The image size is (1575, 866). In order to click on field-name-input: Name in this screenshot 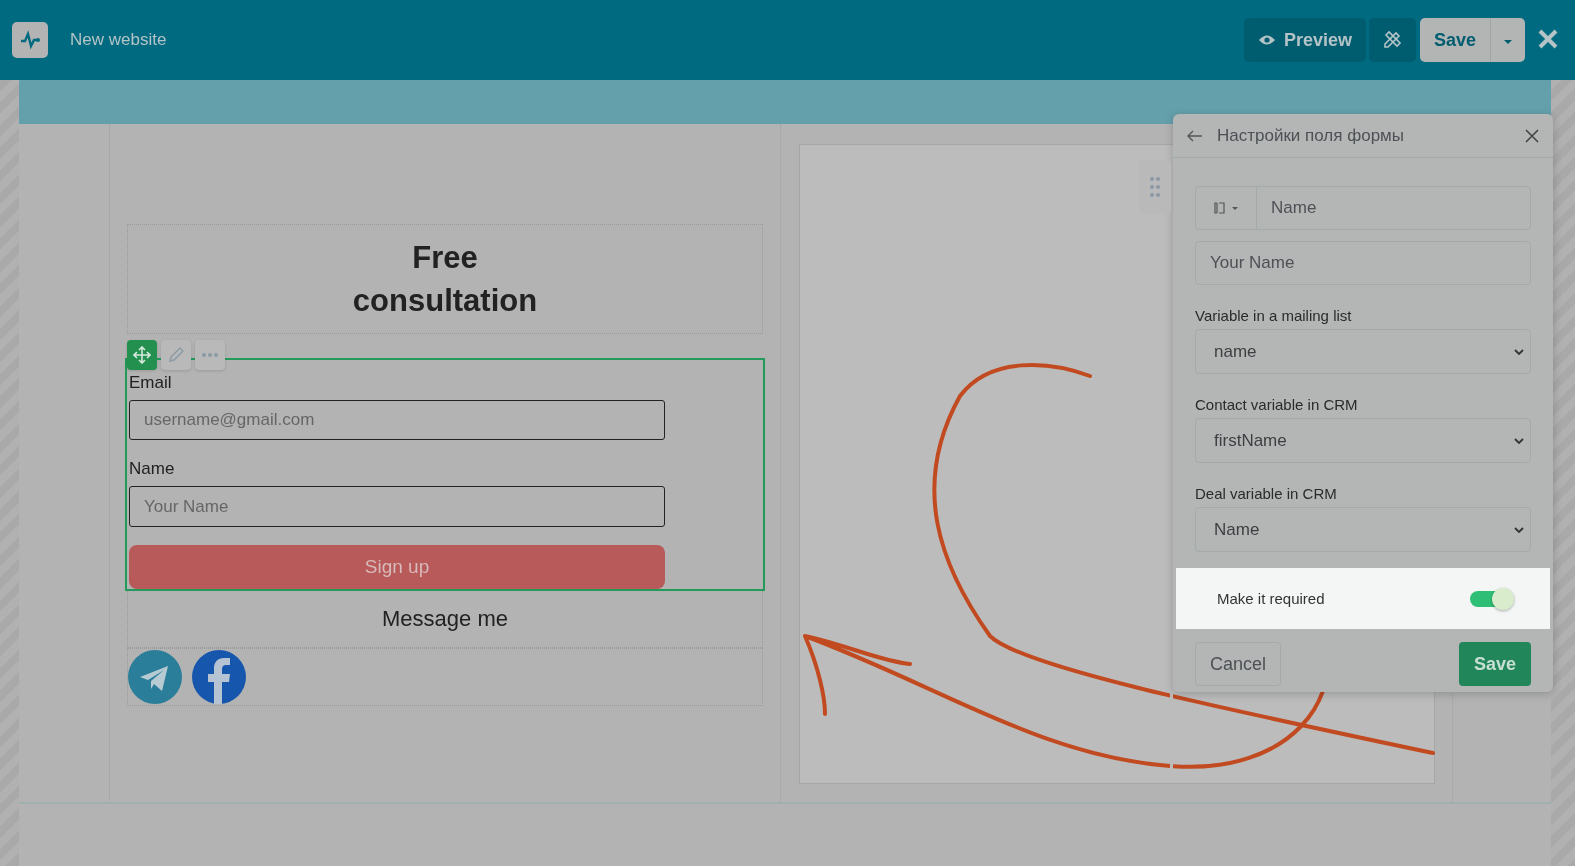, I will do `click(1363, 208)`.